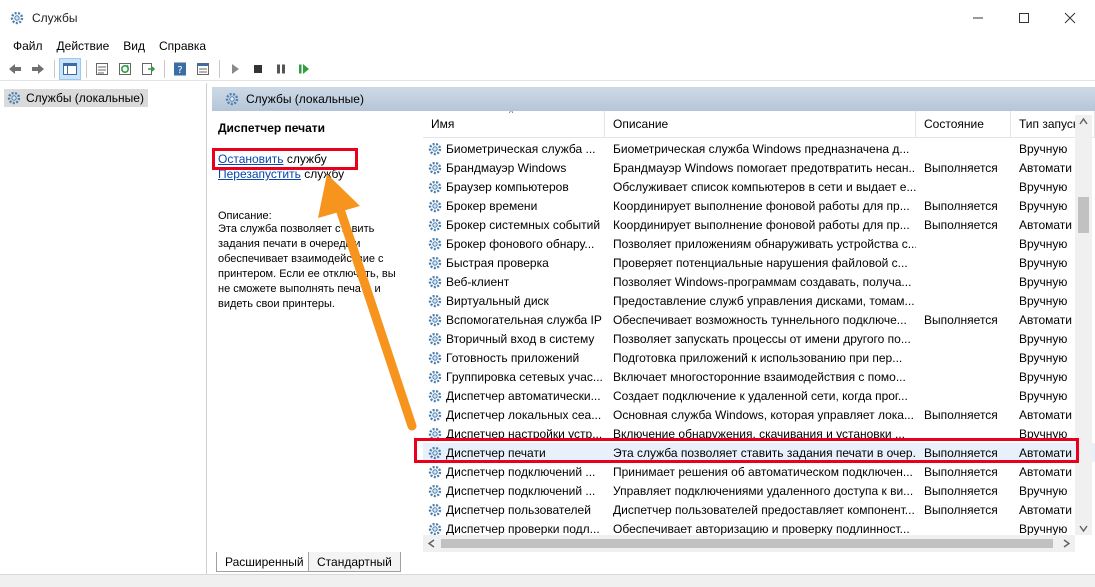 This screenshot has width=1095, height=587. What do you see at coordinates (511, 114) in the screenshot?
I see `sort-ascending-icon: ^` at bounding box center [511, 114].